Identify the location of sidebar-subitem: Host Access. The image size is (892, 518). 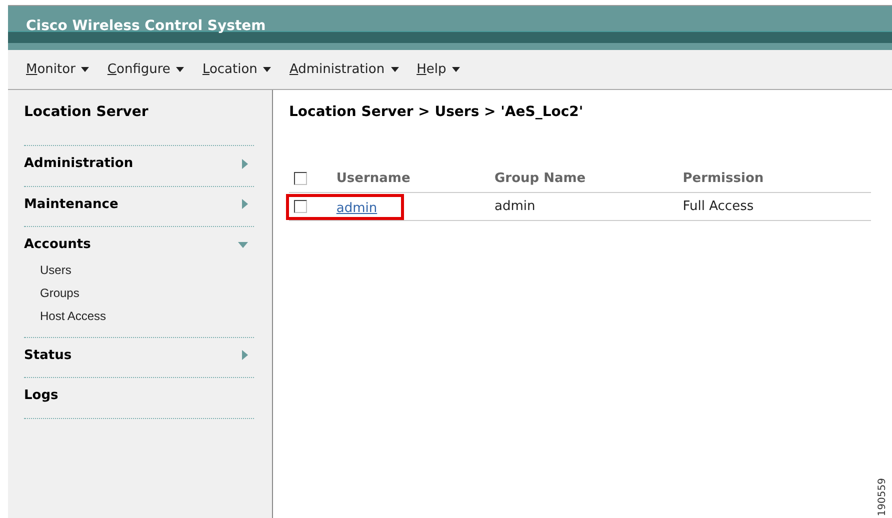
(73, 315).